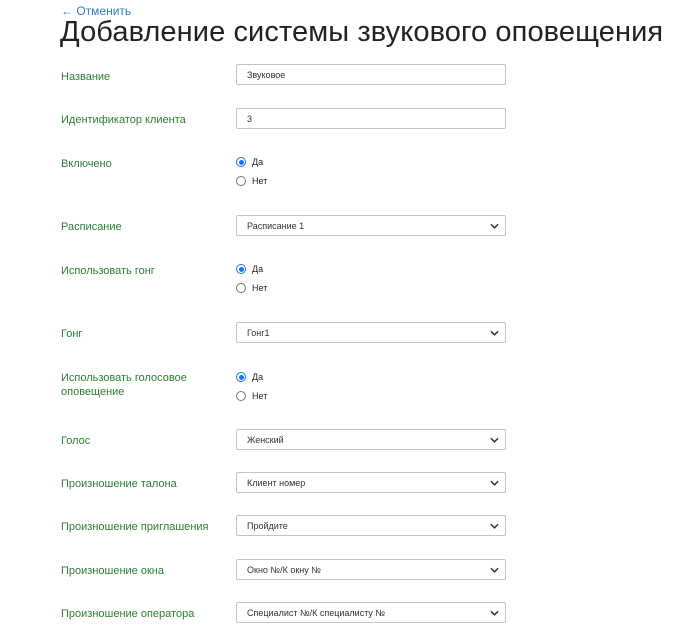 The height and width of the screenshot is (631, 688). I want to click on enabled-no-label: Нет, so click(260, 181).